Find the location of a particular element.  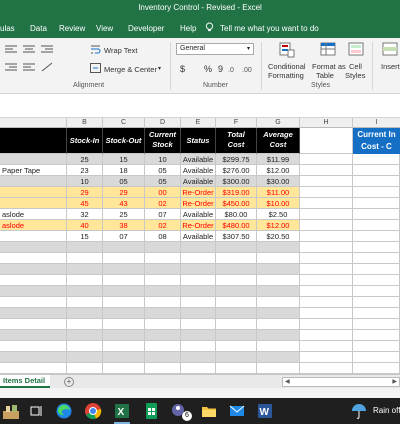

increase-decimal-icon: .0 is located at coordinates (233, 69).